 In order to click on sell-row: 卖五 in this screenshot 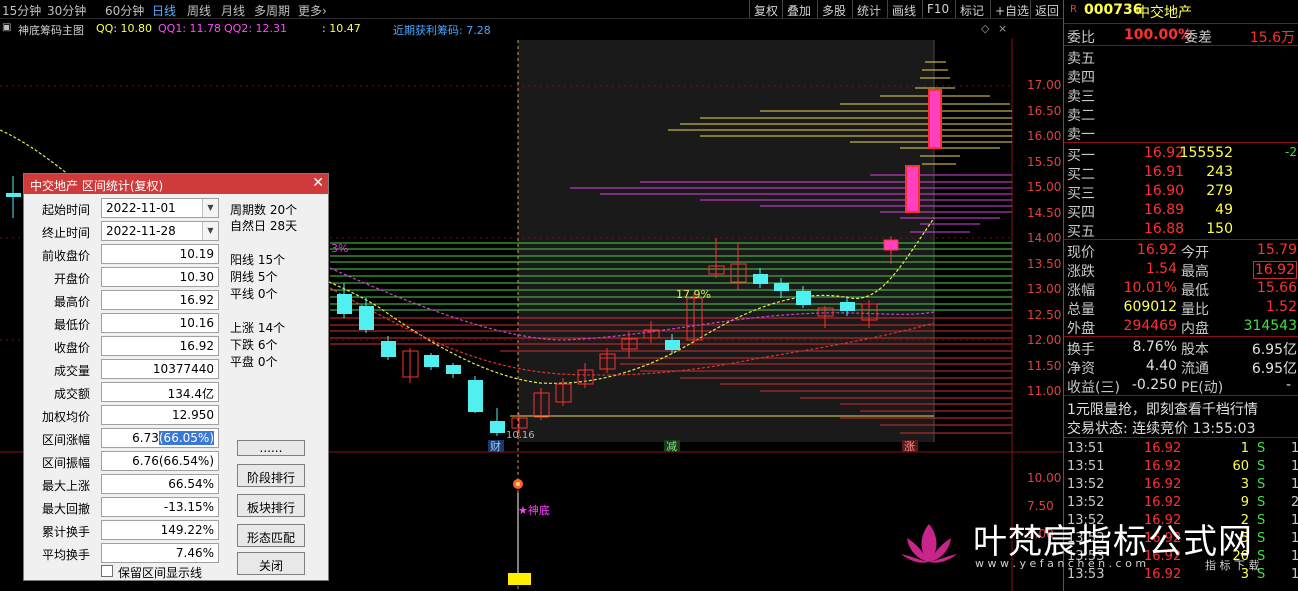, I will do `click(1181, 57)`.